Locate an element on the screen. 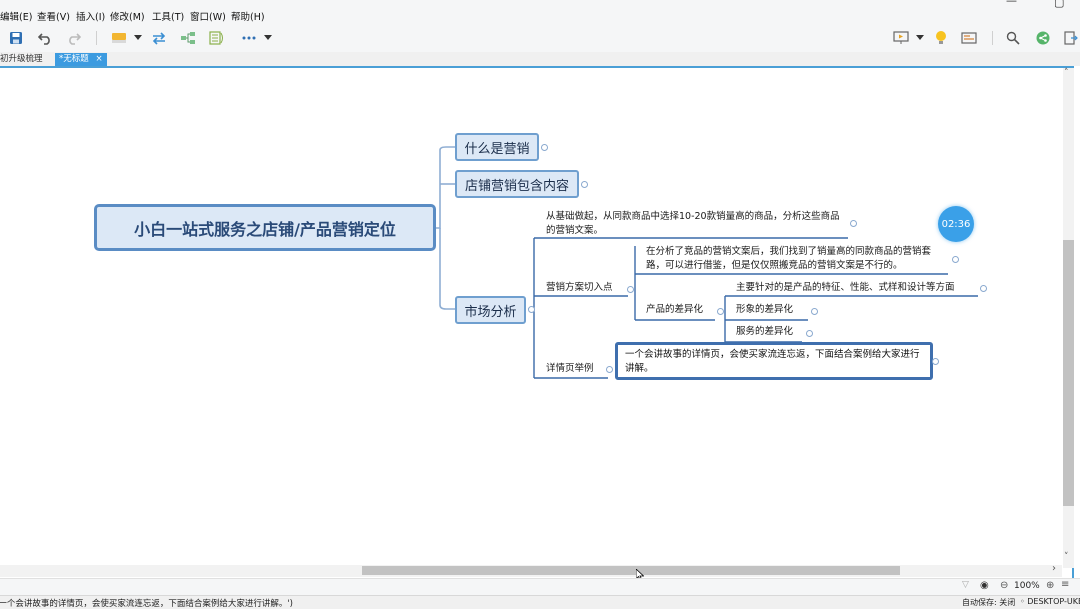  topic-label: 市场分析 is located at coordinates (490, 312).